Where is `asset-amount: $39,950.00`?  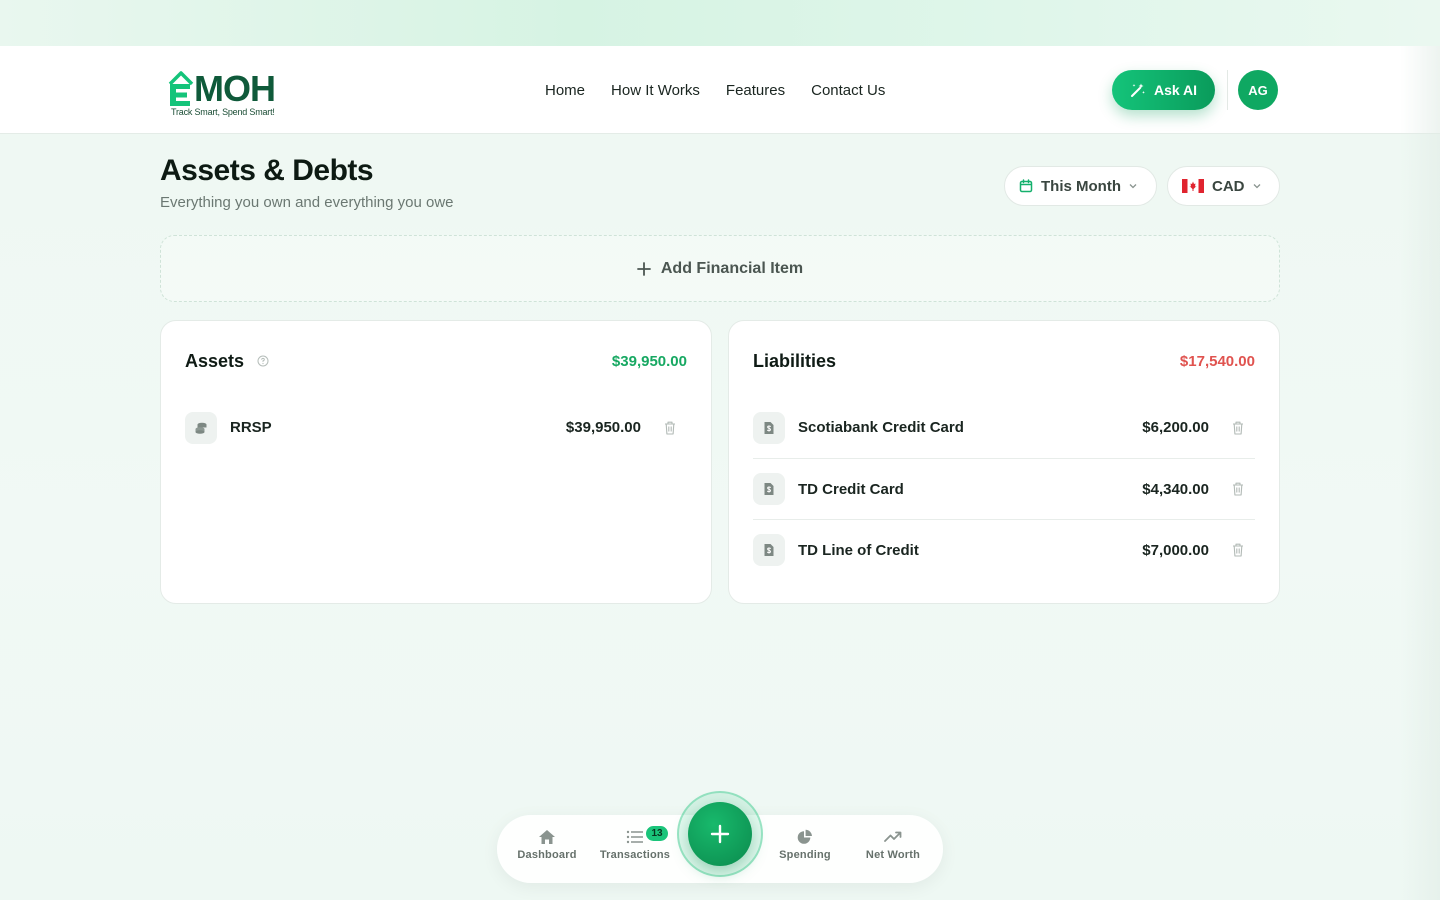 asset-amount: $39,950.00 is located at coordinates (603, 427).